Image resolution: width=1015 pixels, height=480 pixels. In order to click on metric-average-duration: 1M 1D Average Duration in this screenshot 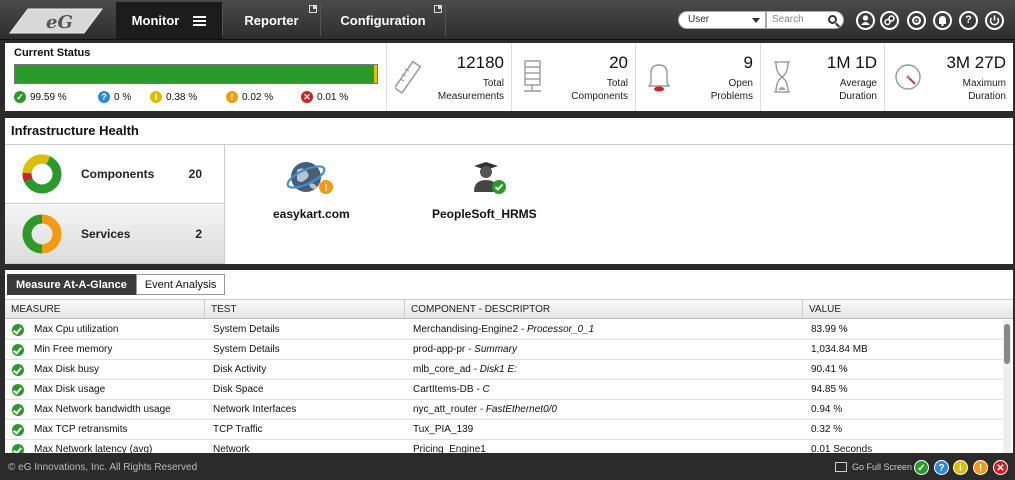, I will do `click(822, 77)`.